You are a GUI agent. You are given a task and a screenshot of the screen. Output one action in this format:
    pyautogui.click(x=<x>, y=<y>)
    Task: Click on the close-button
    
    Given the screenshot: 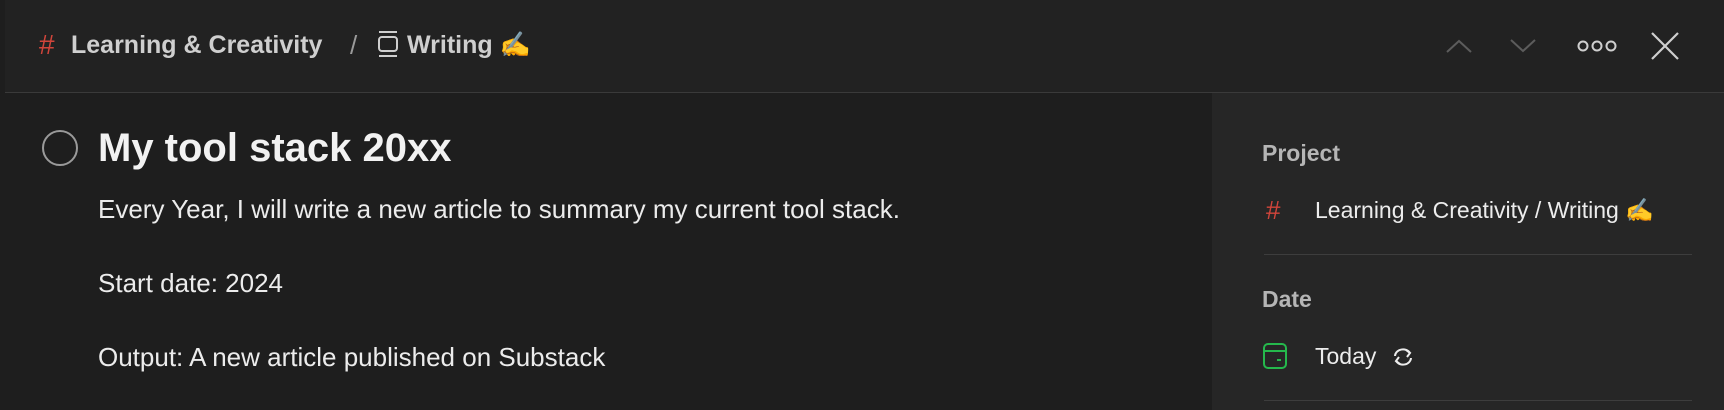 What is the action you would take?
    pyautogui.click(x=1665, y=46)
    